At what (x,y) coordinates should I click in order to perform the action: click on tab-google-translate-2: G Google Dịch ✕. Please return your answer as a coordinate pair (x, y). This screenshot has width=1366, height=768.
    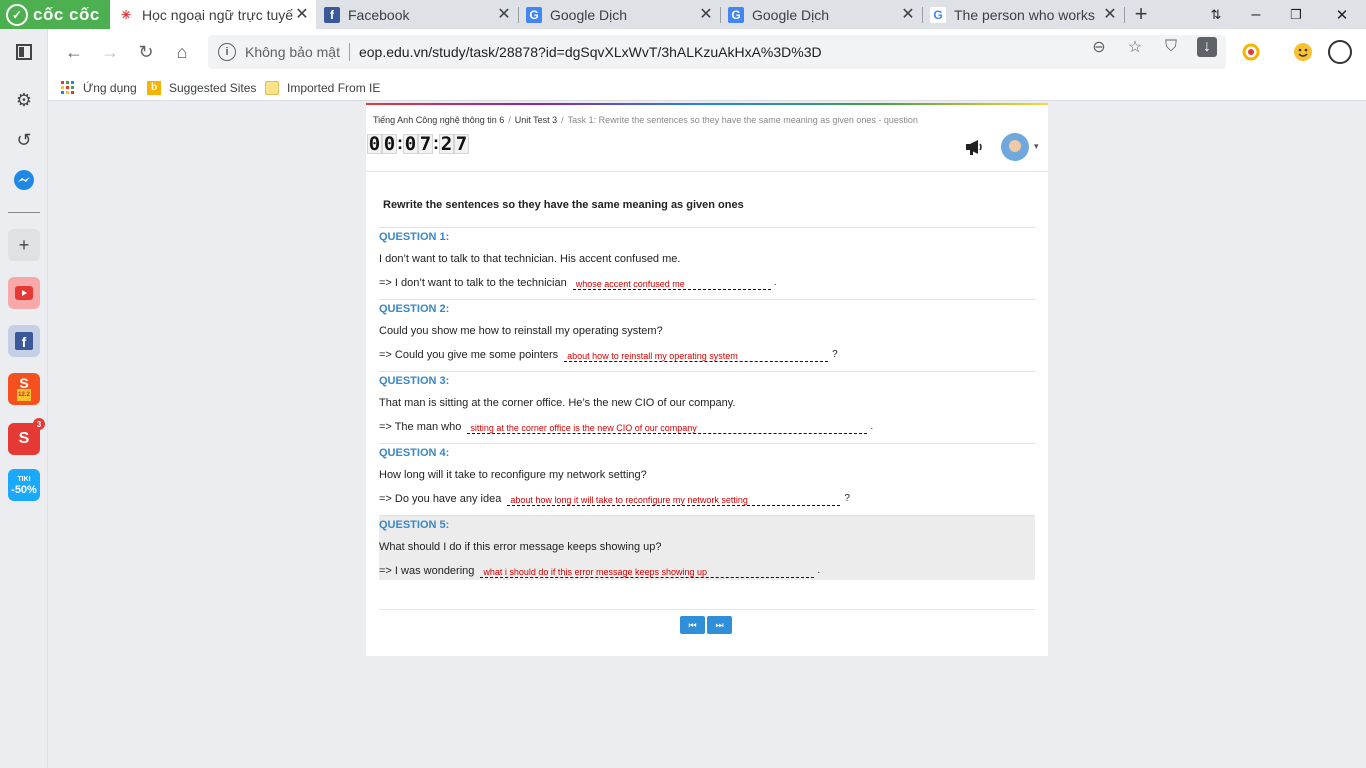
    Looking at the image, I should click on (821, 14).